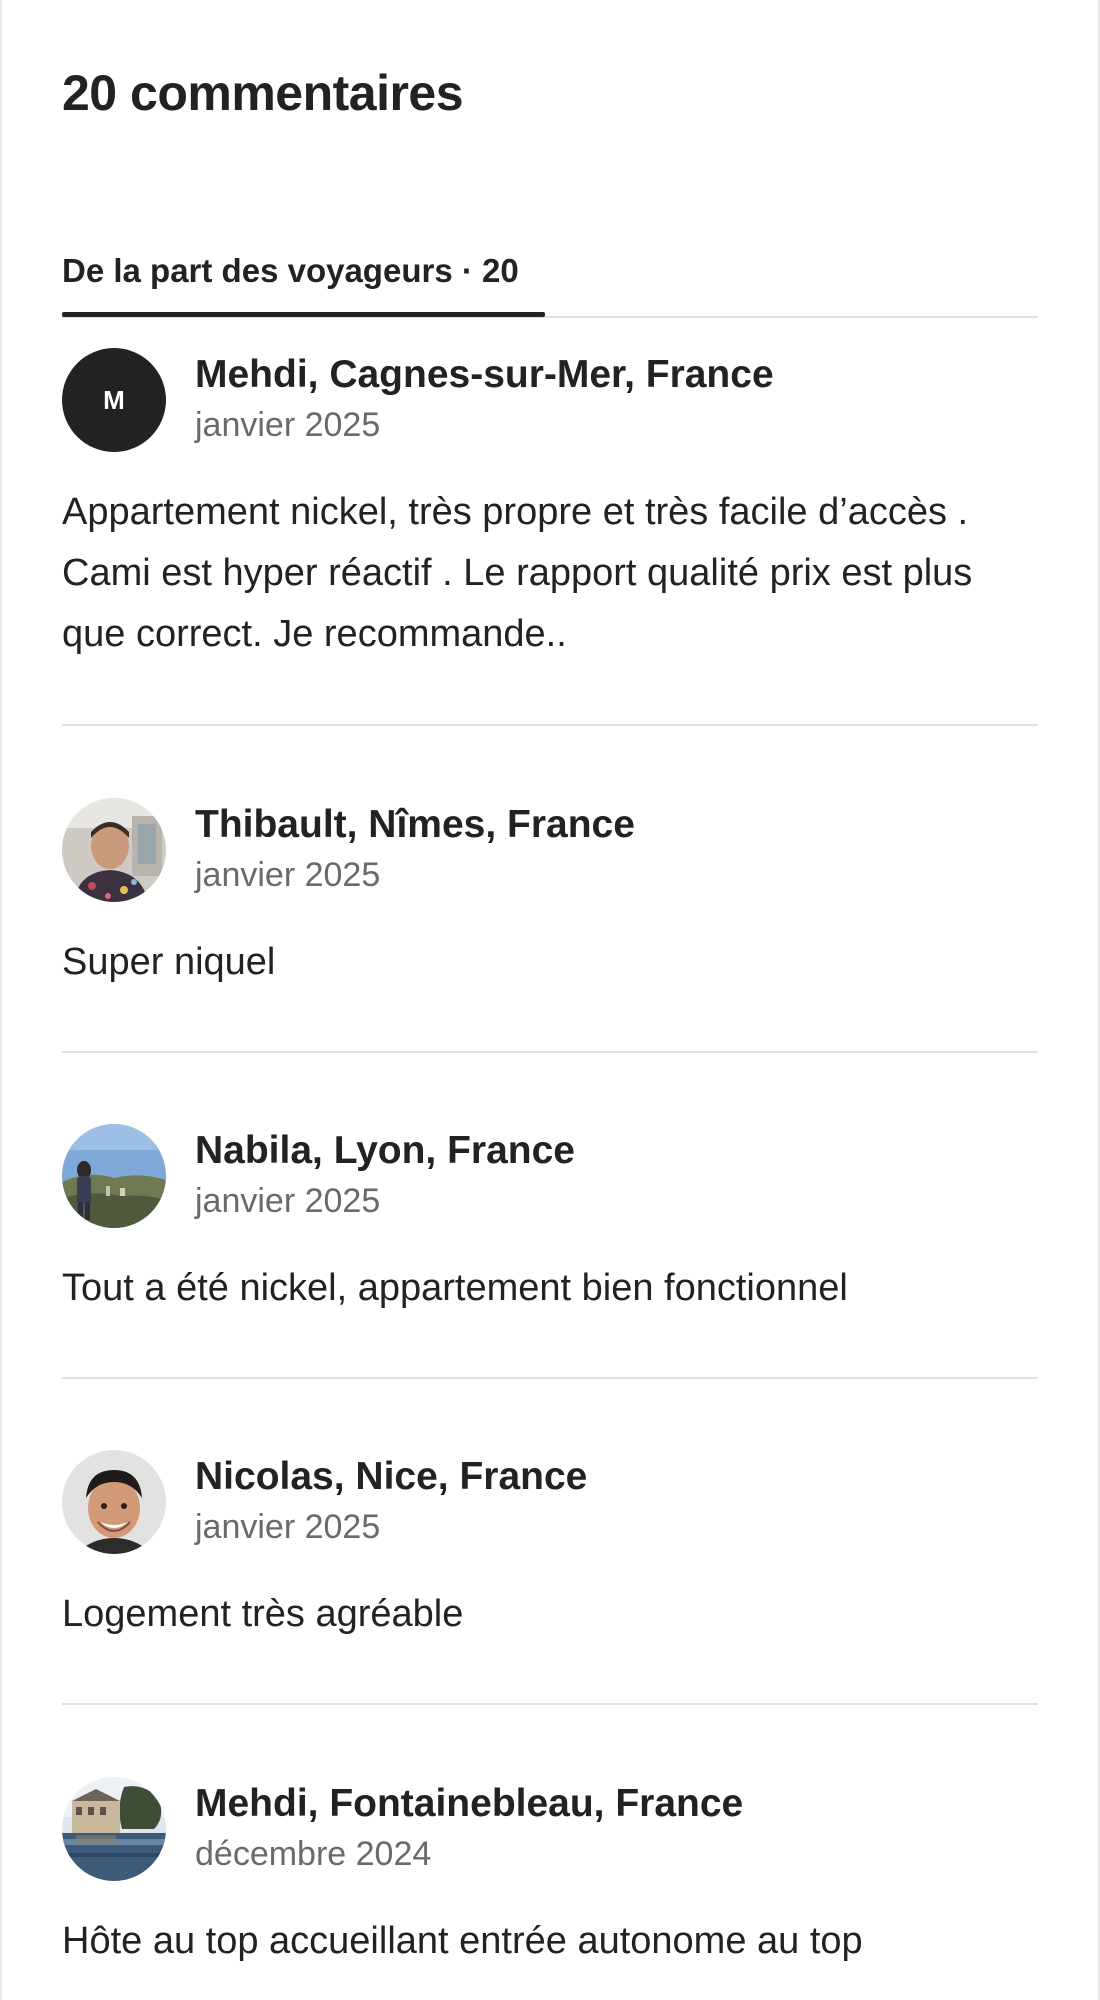 The image size is (1100, 2000). What do you see at coordinates (484, 374) in the screenshot?
I see `reviewer-name: Mehdi, Cagnes-sur-Mer, France` at bounding box center [484, 374].